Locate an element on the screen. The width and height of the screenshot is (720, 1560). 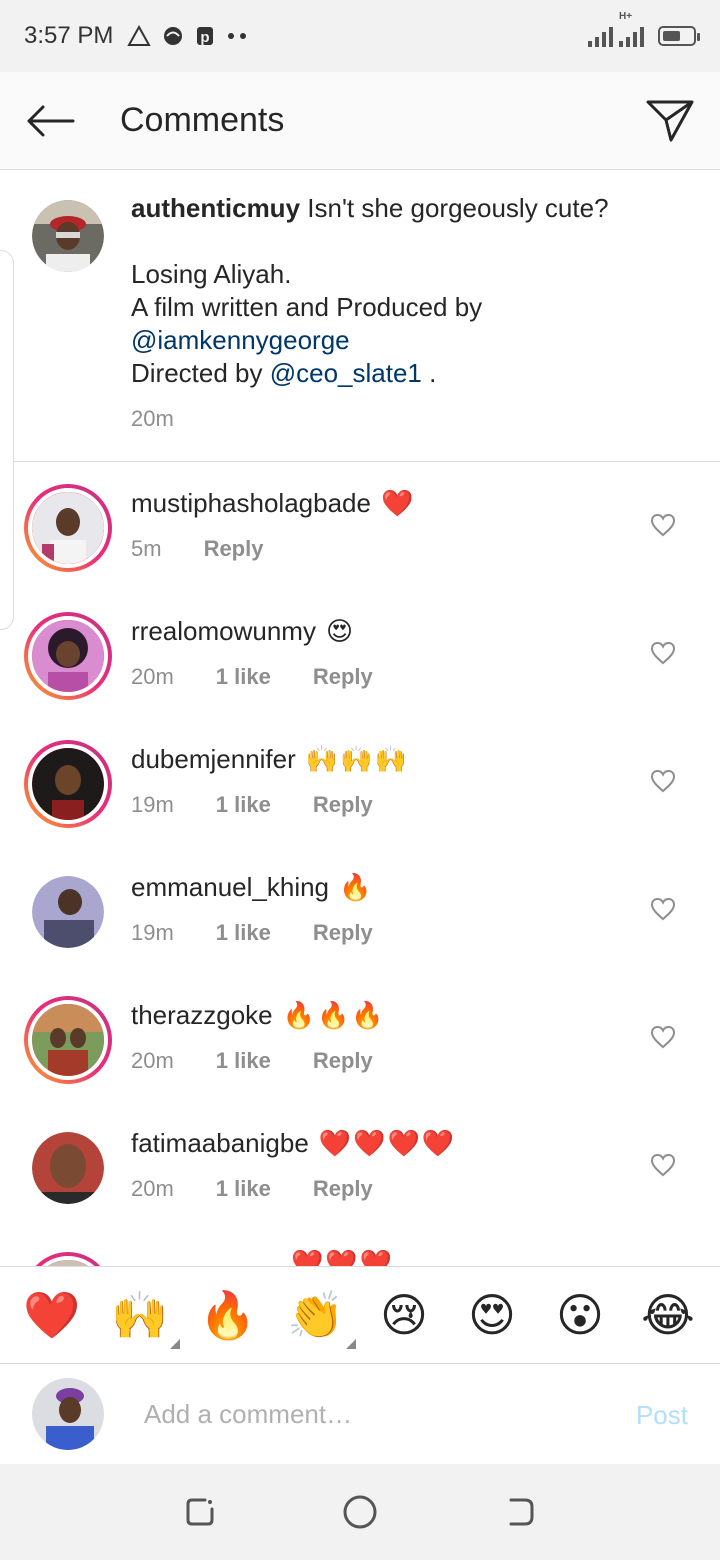
system-nav-bar is located at coordinates (360, 1512).